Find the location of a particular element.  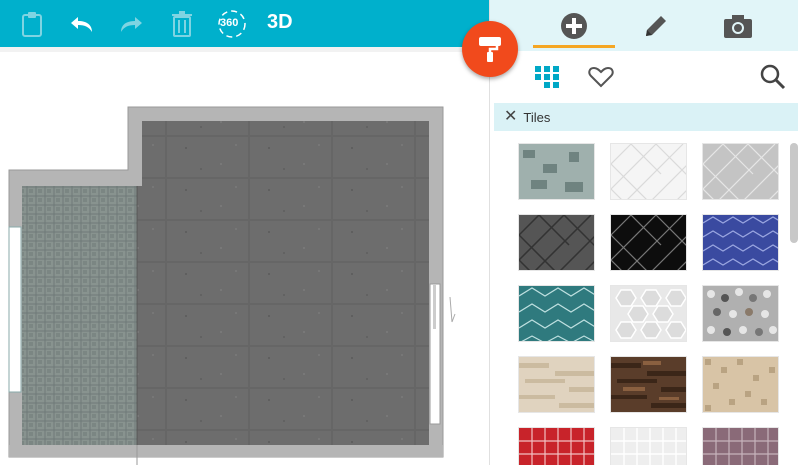

catalog-scrollbar is located at coordinates (794, 193).